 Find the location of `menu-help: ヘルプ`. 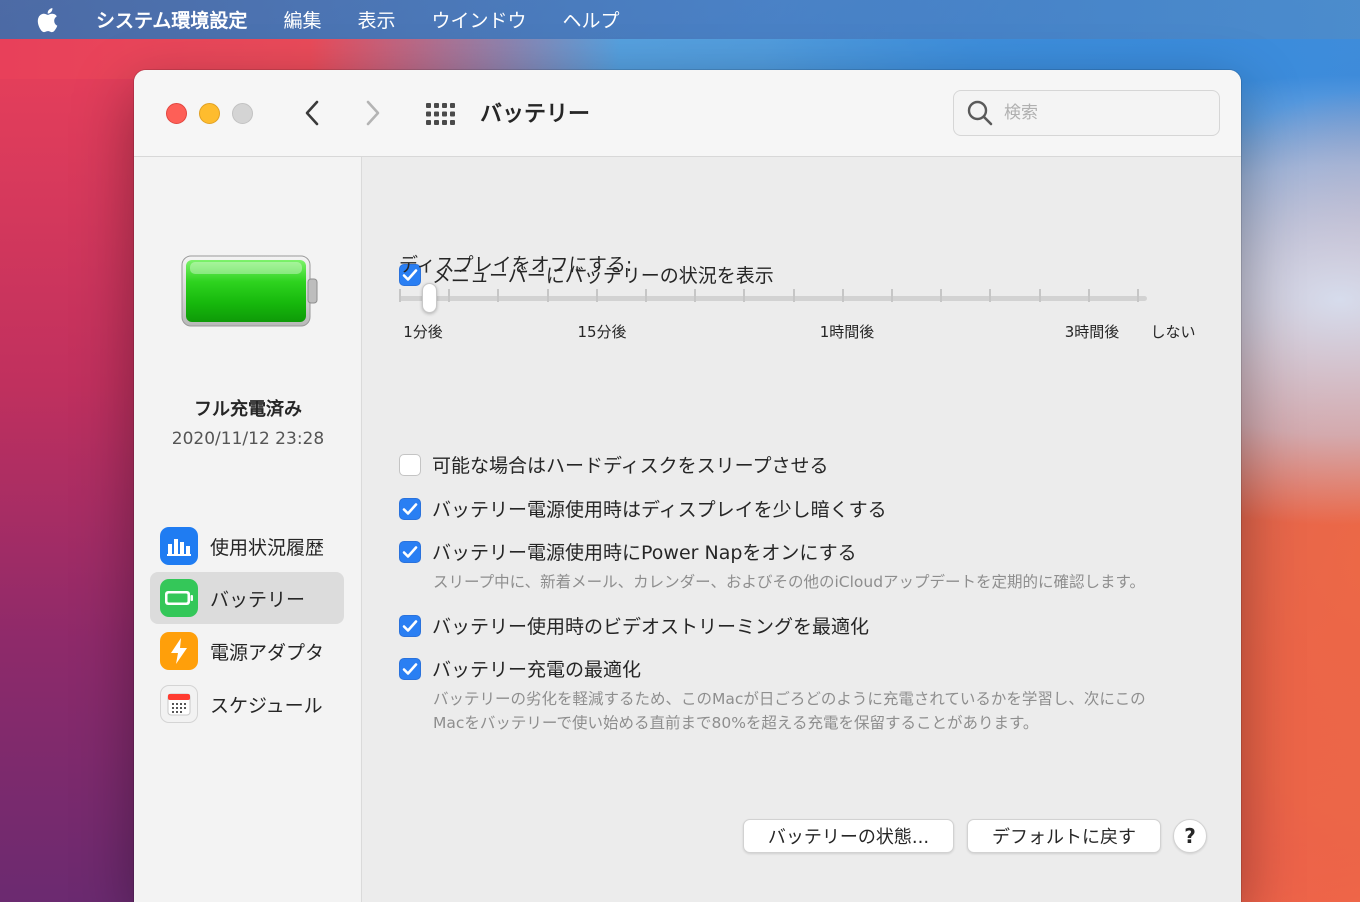

menu-help: ヘルプ is located at coordinates (590, 19).